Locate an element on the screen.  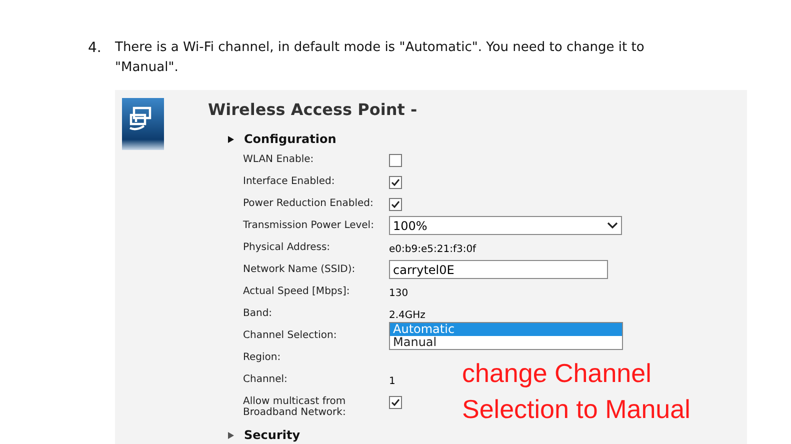
channel-selection-listbox: Automatic Manual is located at coordinates (506, 336).